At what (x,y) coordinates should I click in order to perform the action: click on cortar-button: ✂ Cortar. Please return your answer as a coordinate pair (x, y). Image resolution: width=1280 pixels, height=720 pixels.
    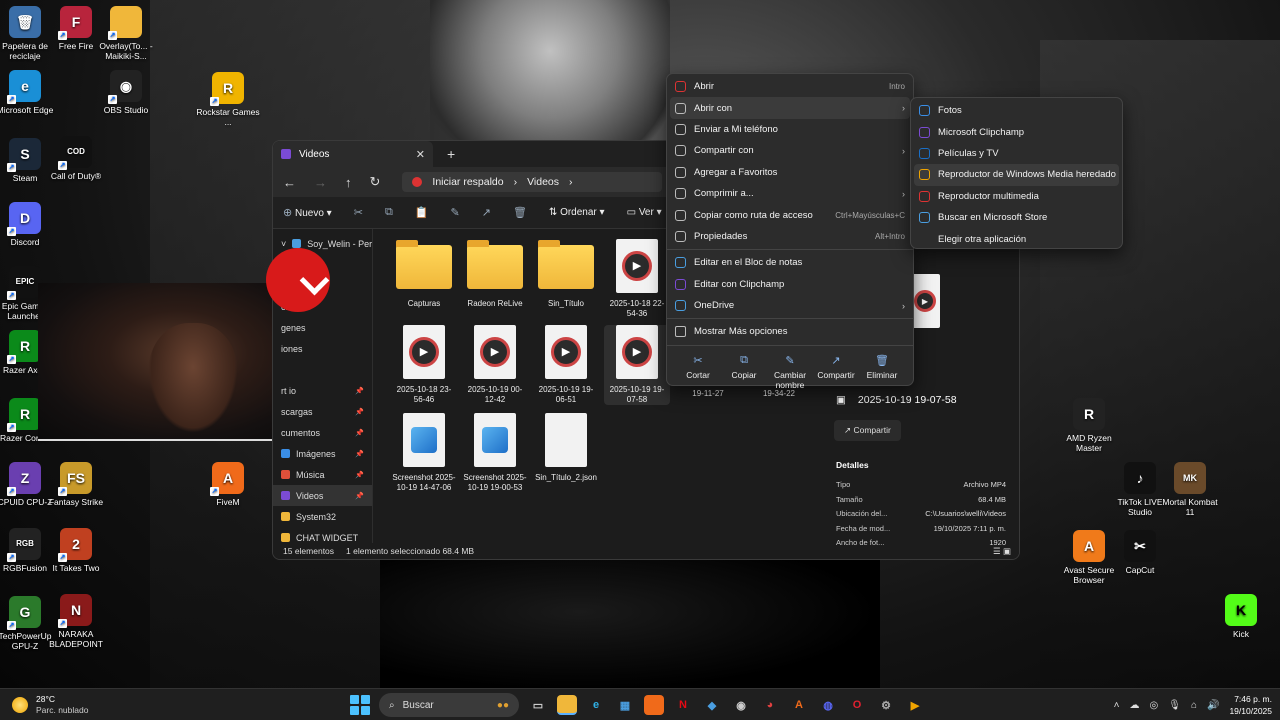
    Looking at the image, I should click on (698, 372).